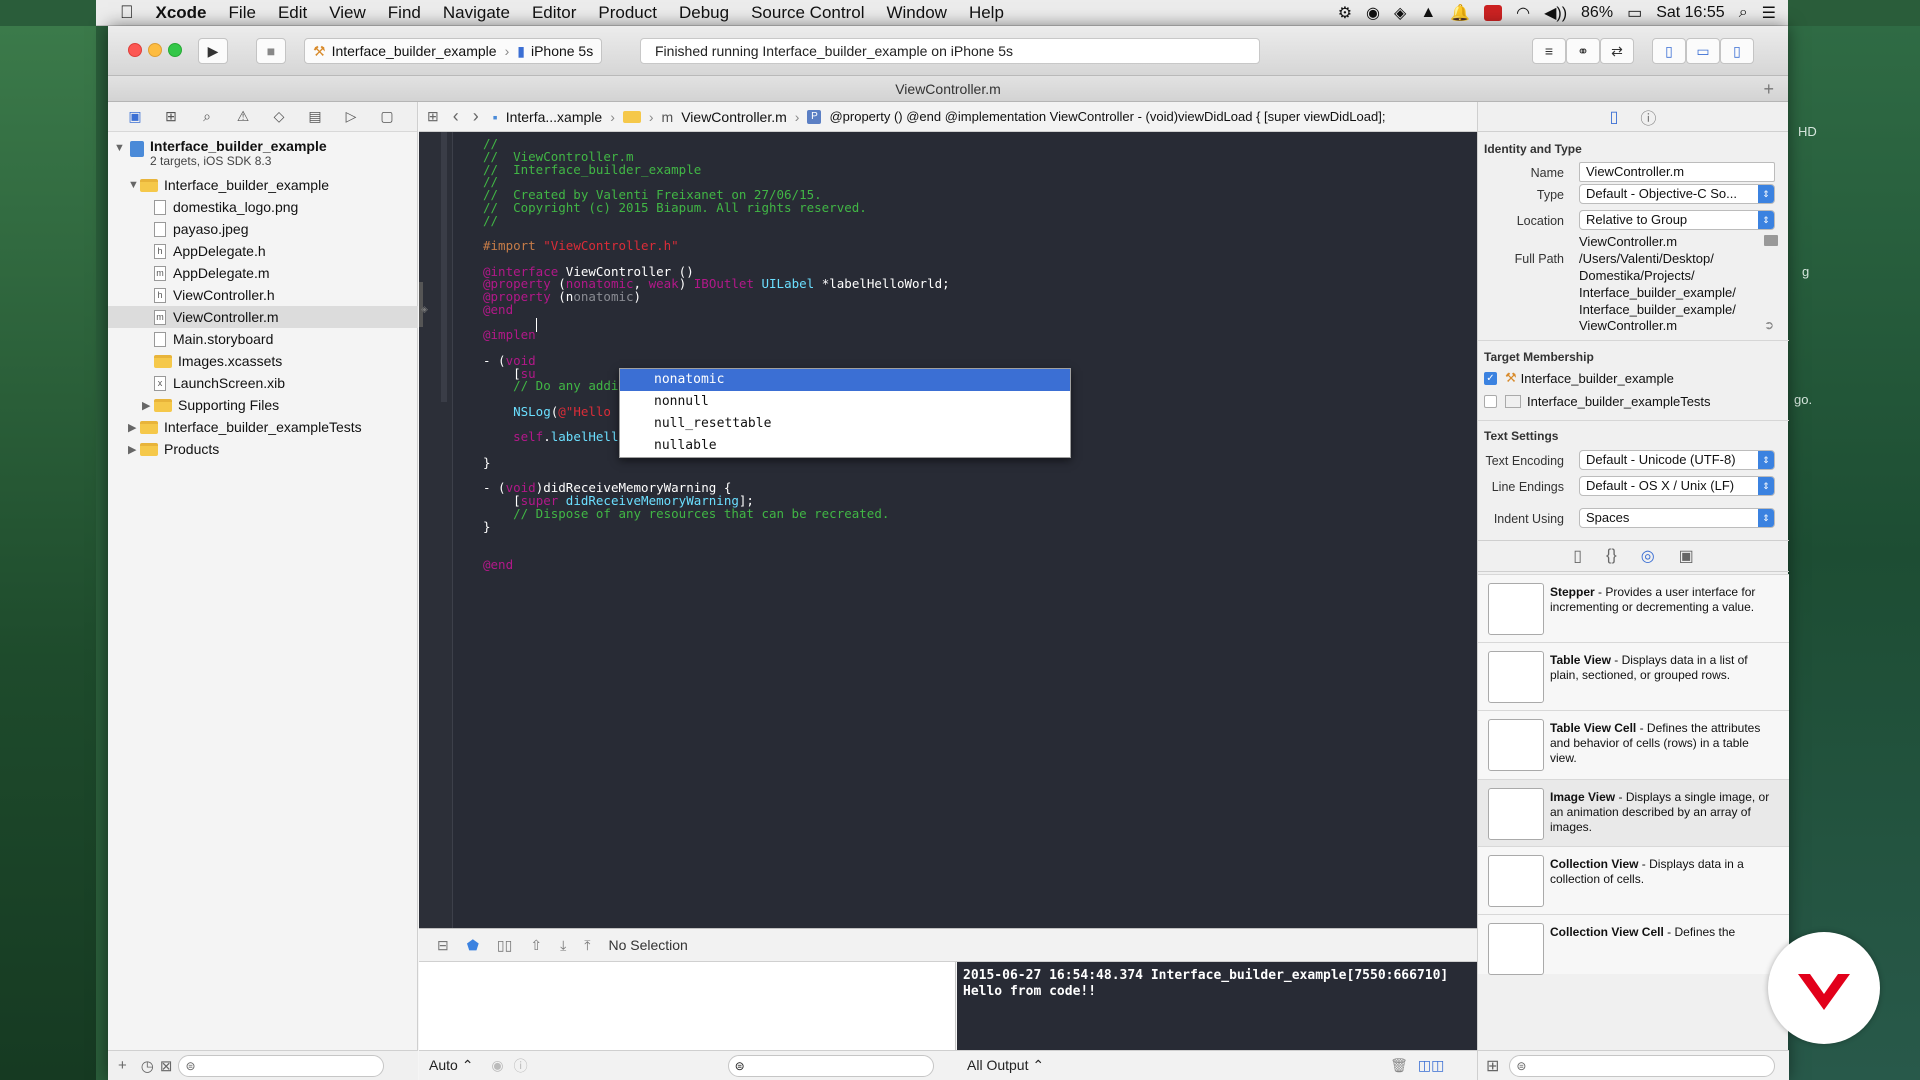 Image resolution: width=1920 pixels, height=1080 pixels. Describe the element at coordinates (1677, 518) in the screenshot. I see `indent-popup: Spaces ⇕` at that location.